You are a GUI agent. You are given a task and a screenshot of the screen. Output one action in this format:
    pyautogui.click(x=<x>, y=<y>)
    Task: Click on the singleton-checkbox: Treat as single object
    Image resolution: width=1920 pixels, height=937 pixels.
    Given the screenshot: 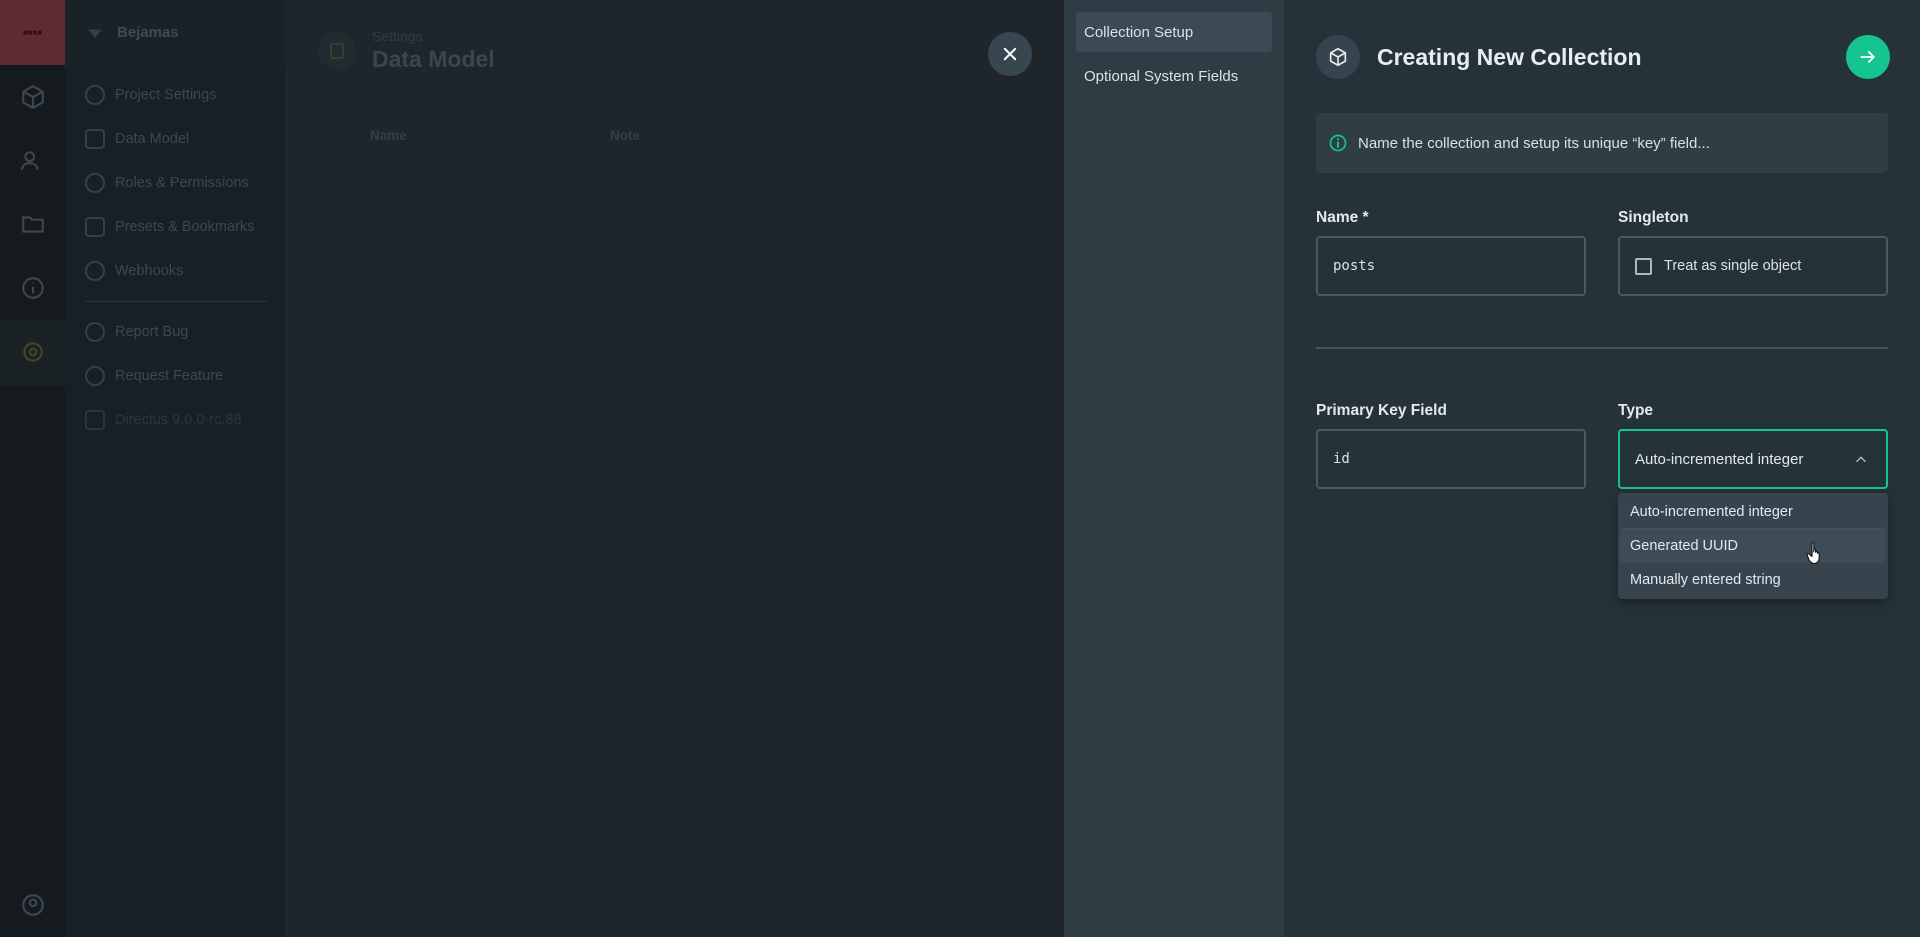 What is the action you would take?
    pyautogui.click(x=1753, y=266)
    